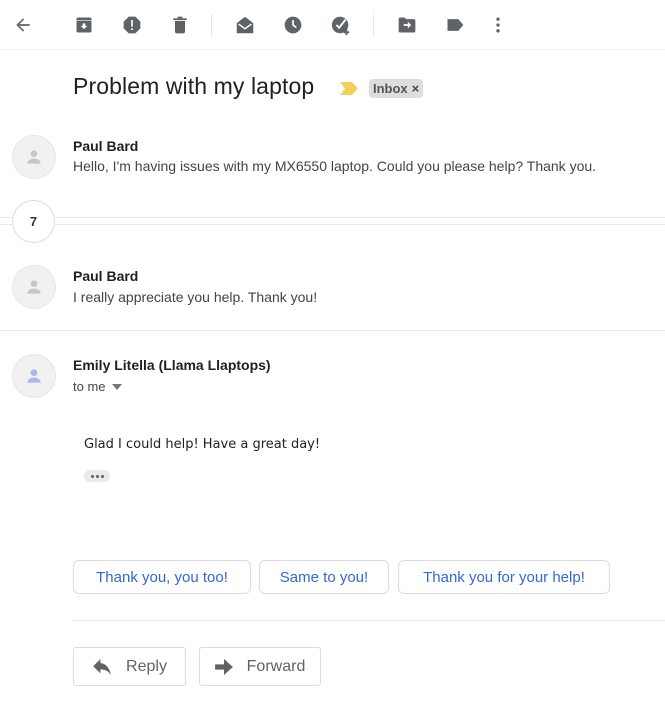 Image resolution: width=665 pixels, height=701 pixels. Describe the element at coordinates (23, 25) in the screenshot. I see `back-icon` at that location.